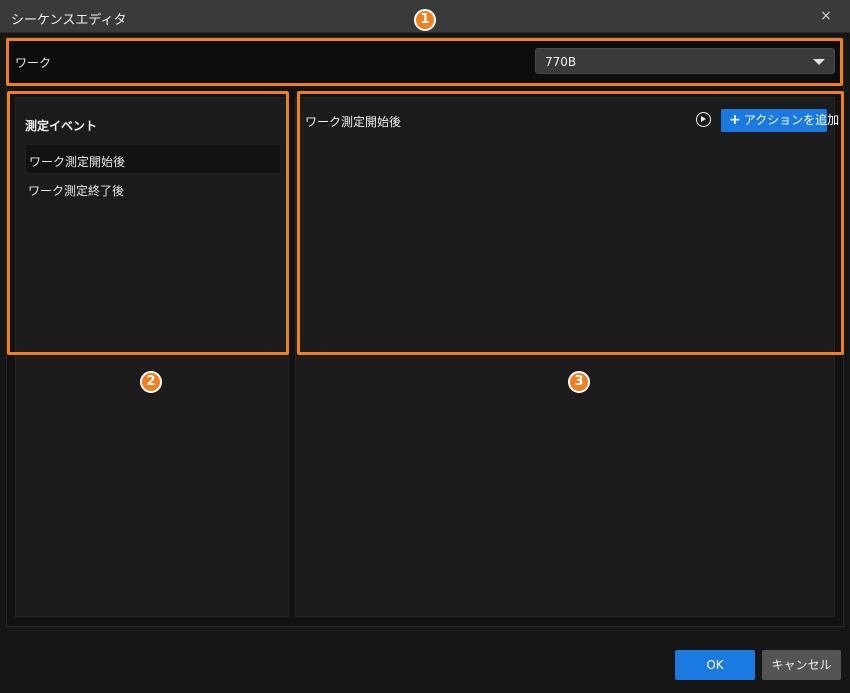 The width and height of the screenshot is (850, 693). I want to click on cancel-button: キャンセル, so click(801, 665).